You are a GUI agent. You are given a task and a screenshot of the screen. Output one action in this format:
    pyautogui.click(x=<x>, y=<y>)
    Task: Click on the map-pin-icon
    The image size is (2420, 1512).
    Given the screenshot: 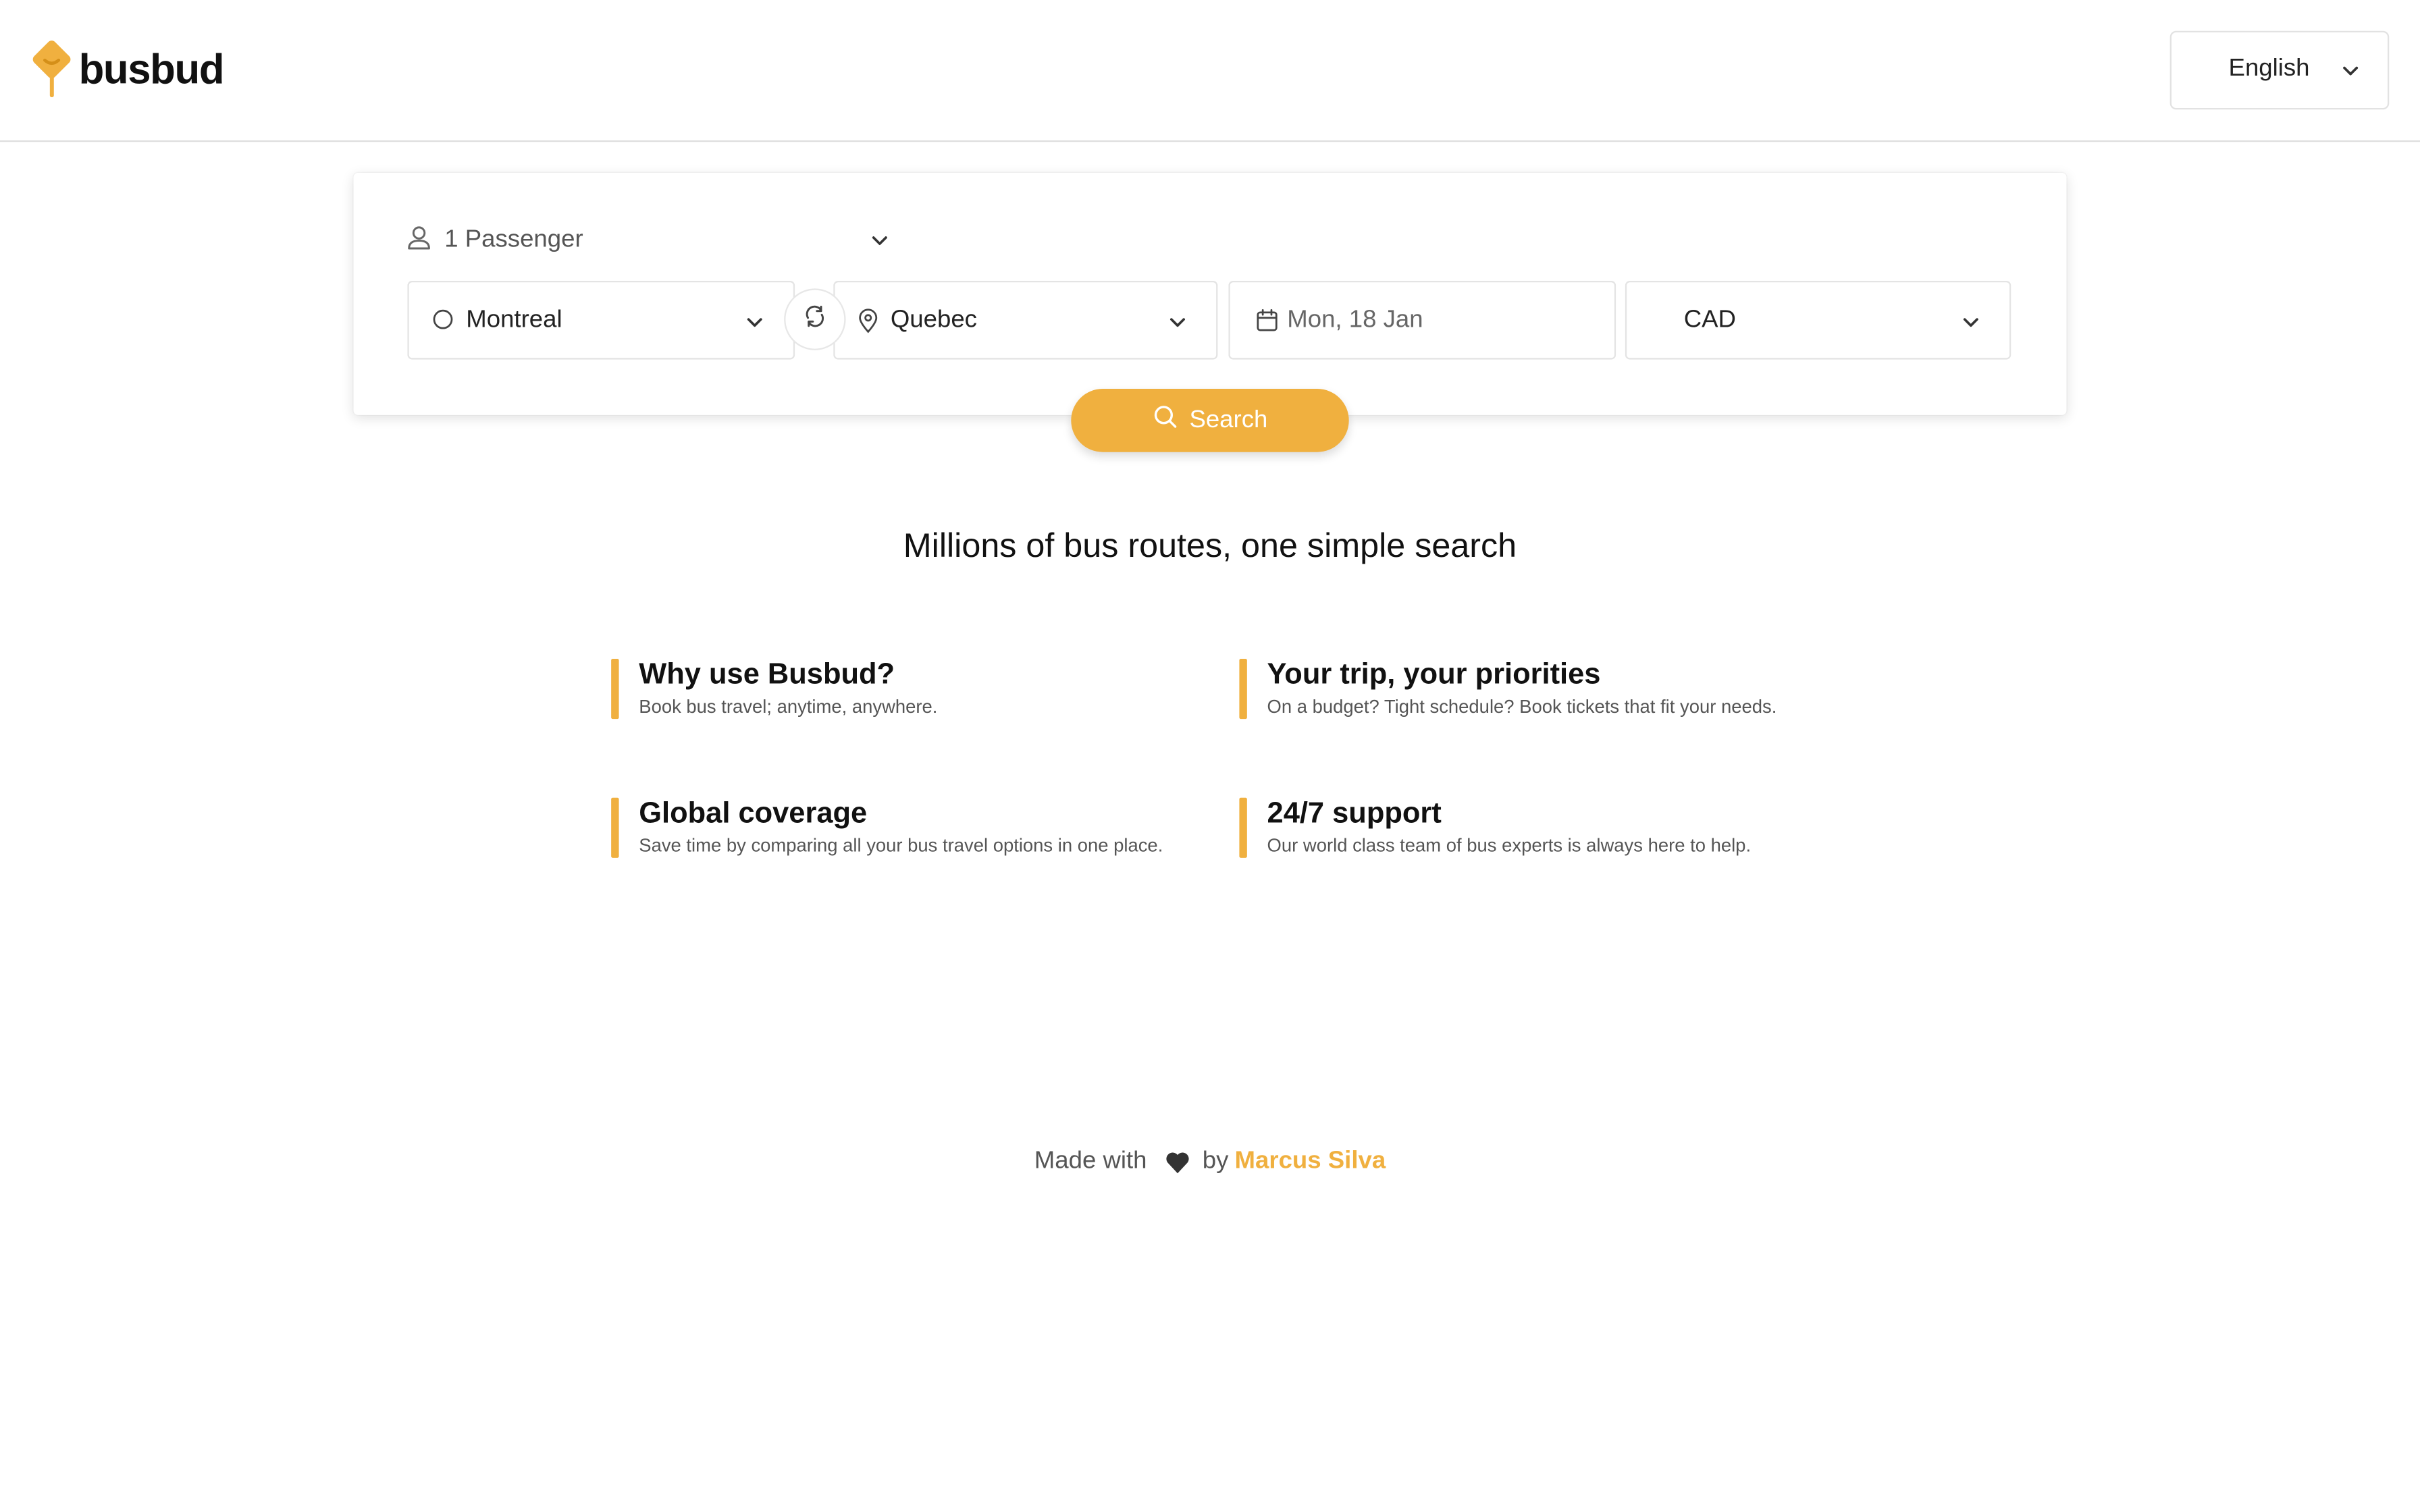 What is the action you would take?
    pyautogui.click(x=868, y=324)
    